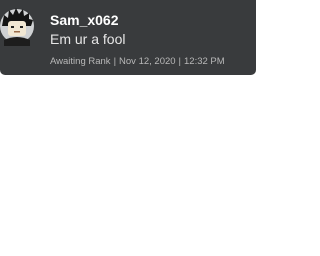 Image resolution: width=320 pixels, height=256 pixels. I want to click on user-rank: Awaiting Rank, so click(80, 61).